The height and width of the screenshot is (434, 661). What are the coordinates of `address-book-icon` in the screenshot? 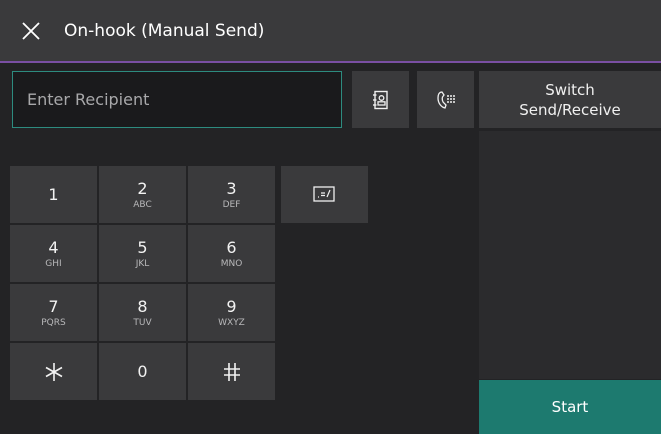 It's located at (380, 100).